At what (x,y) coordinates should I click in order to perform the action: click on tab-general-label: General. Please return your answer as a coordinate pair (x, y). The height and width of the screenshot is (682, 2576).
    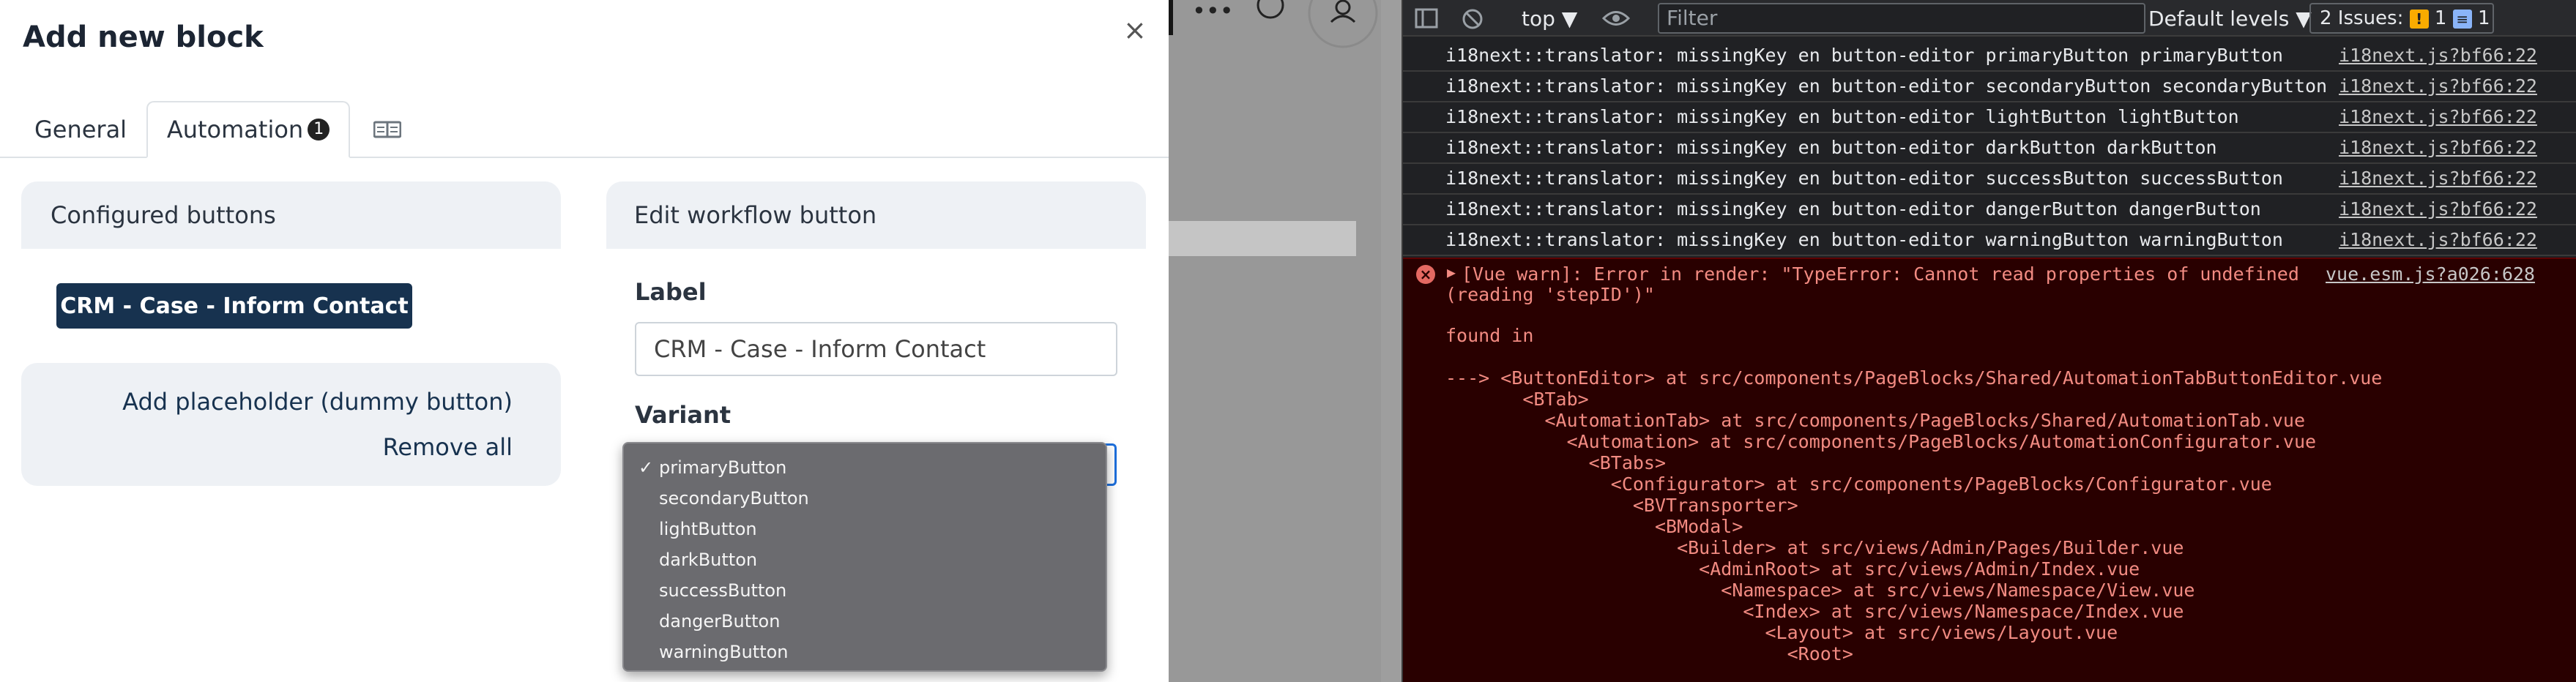
    Looking at the image, I should click on (80, 129).